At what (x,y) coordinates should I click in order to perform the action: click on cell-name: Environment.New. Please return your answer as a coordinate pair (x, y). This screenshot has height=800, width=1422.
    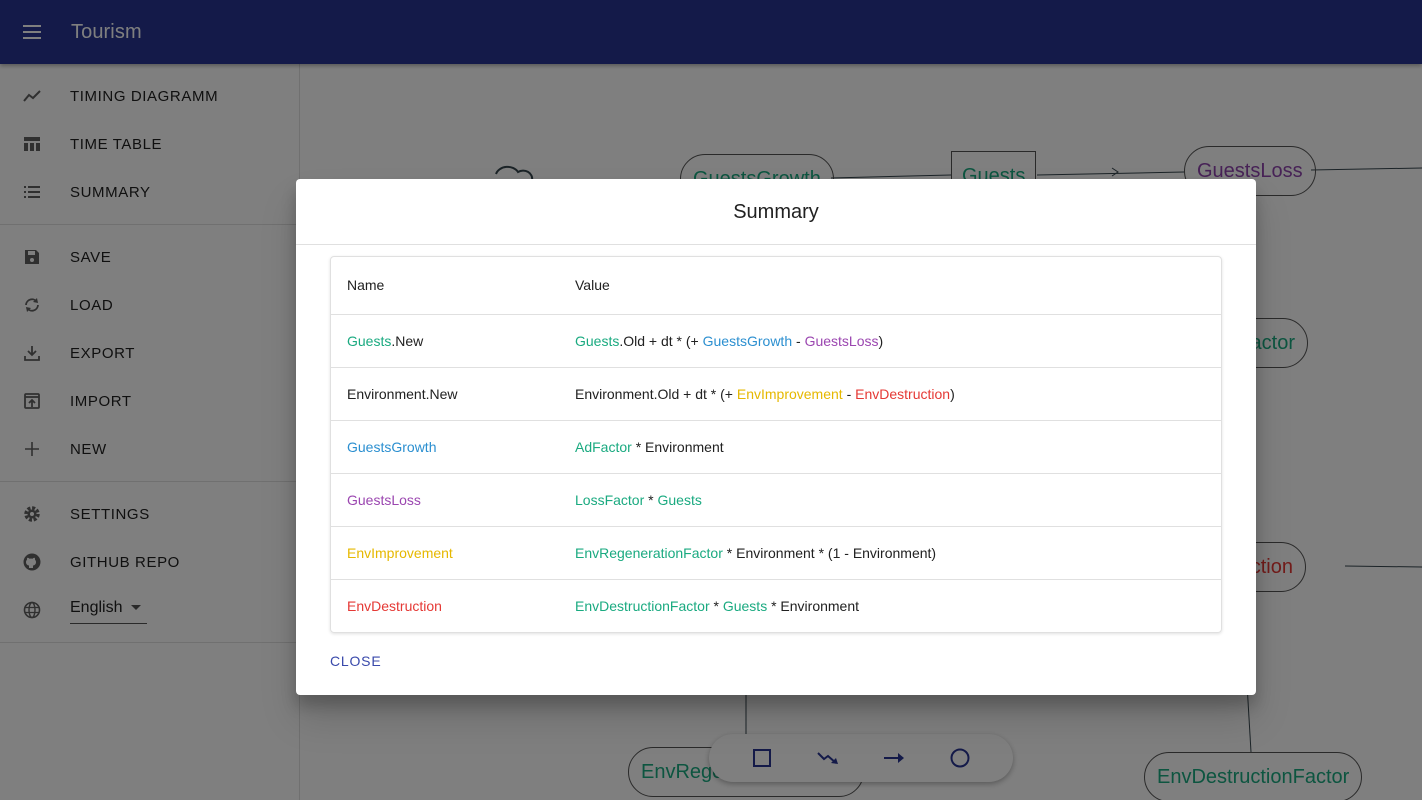
    Looking at the image, I should click on (445, 394).